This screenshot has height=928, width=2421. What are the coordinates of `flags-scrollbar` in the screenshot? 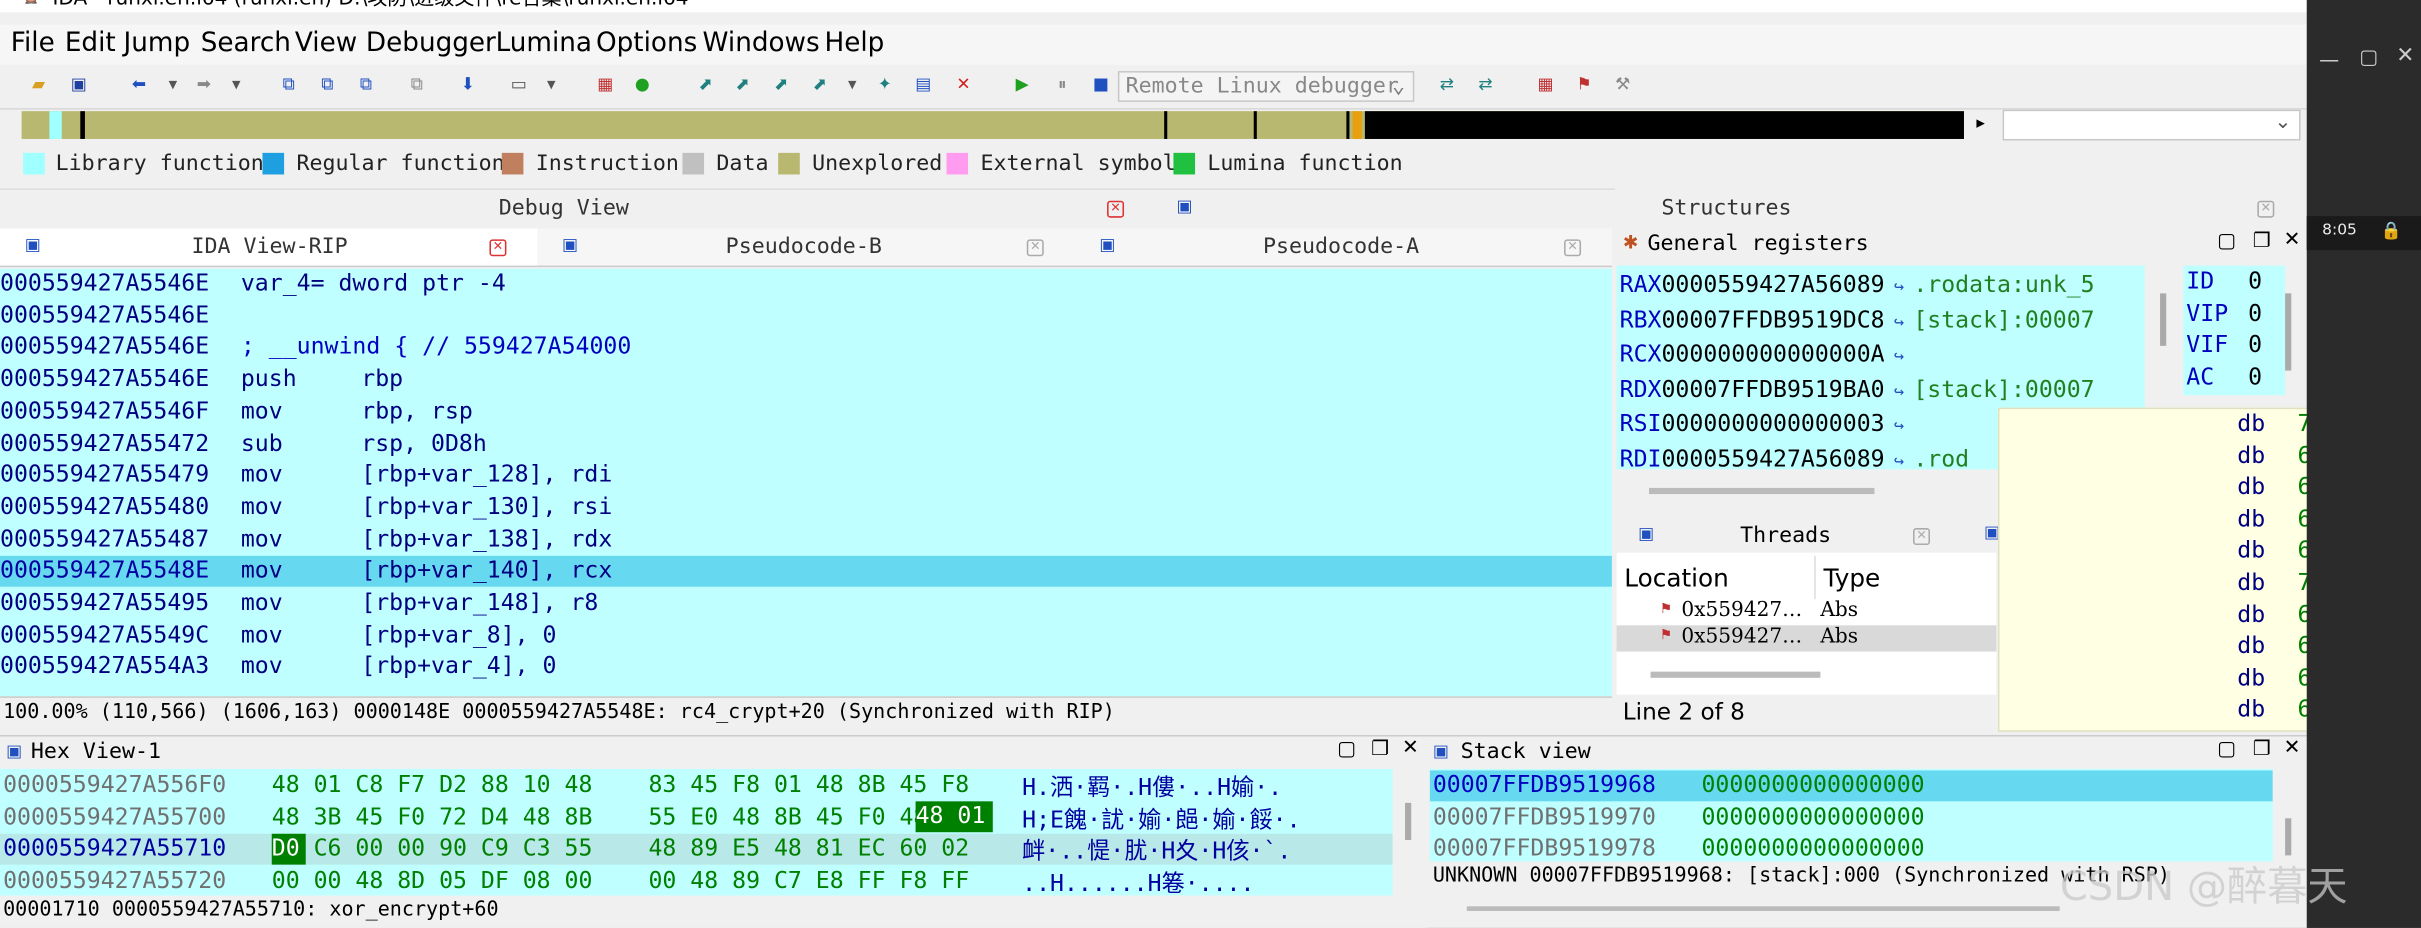 It's located at (2288, 332).